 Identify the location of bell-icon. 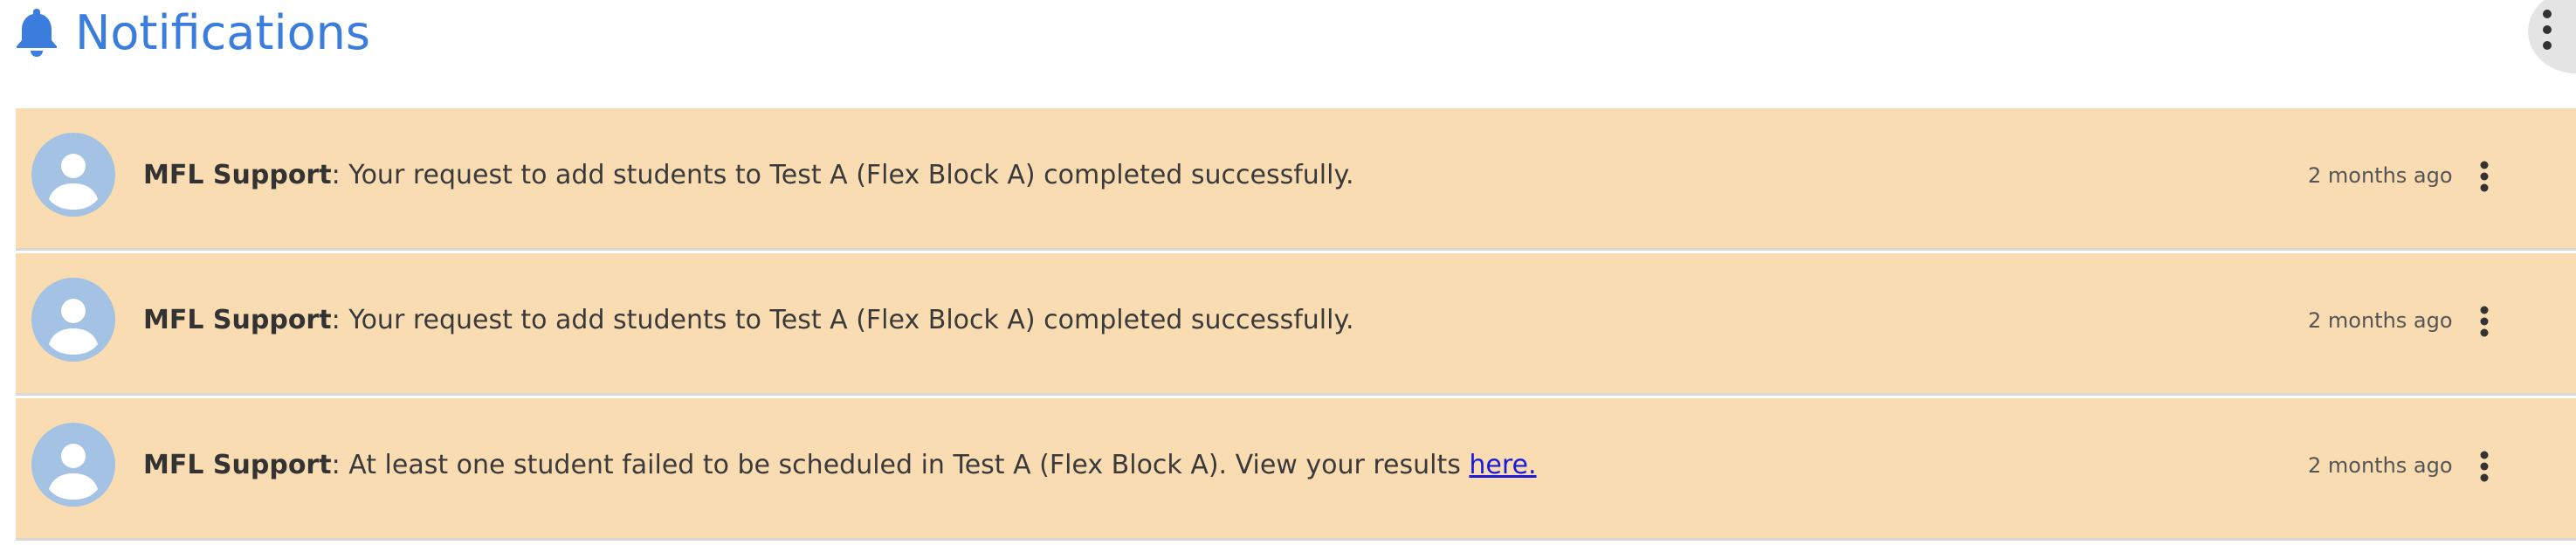
(37, 33).